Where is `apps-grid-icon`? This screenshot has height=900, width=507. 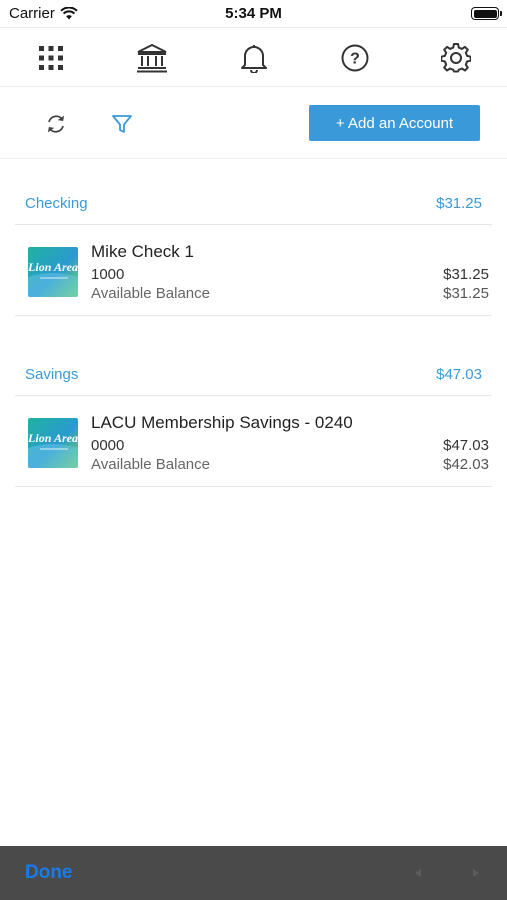 apps-grid-icon is located at coordinates (51, 58).